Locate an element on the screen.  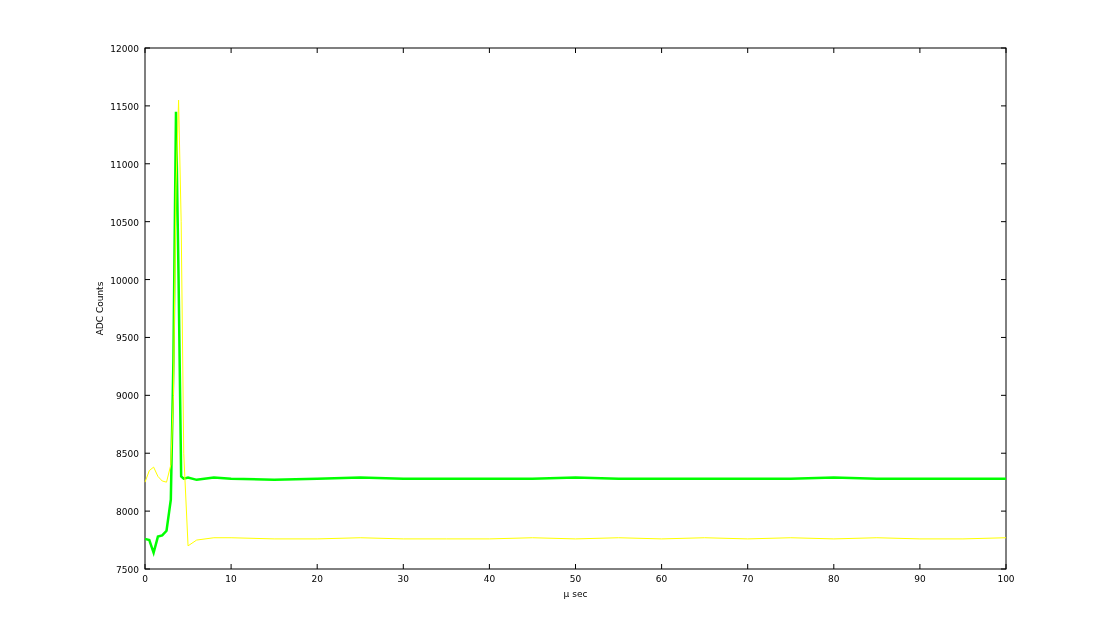
y-tick-label: 10000 is located at coordinates (124, 280).